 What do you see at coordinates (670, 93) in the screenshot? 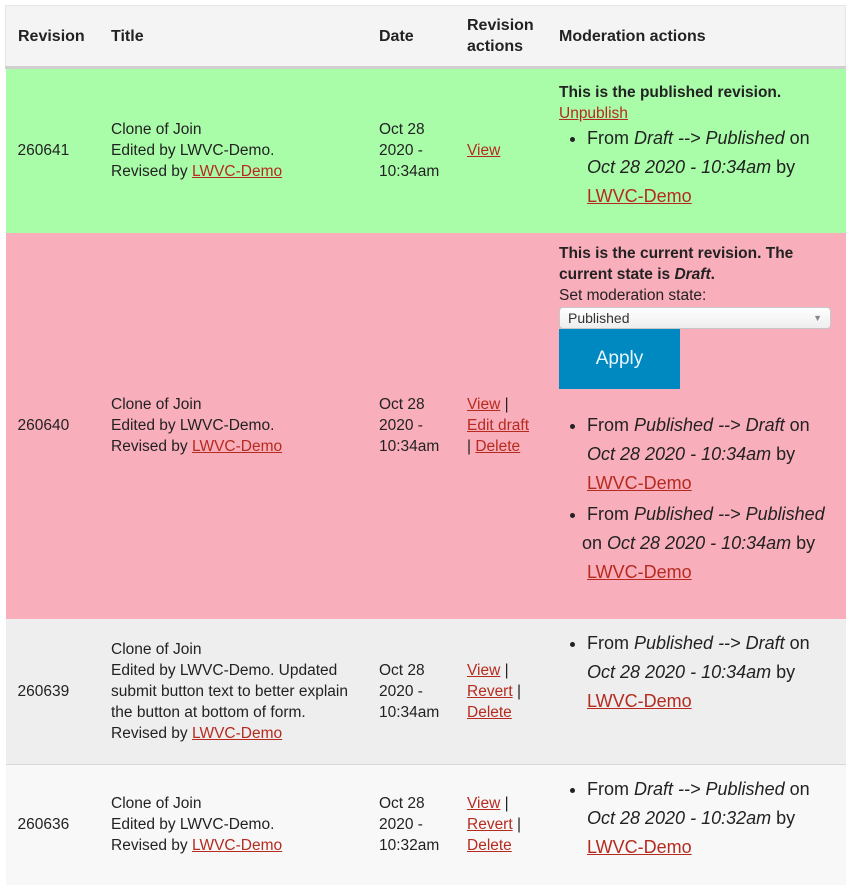
I see `moderation-status: This is the published revision.` at bounding box center [670, 93].